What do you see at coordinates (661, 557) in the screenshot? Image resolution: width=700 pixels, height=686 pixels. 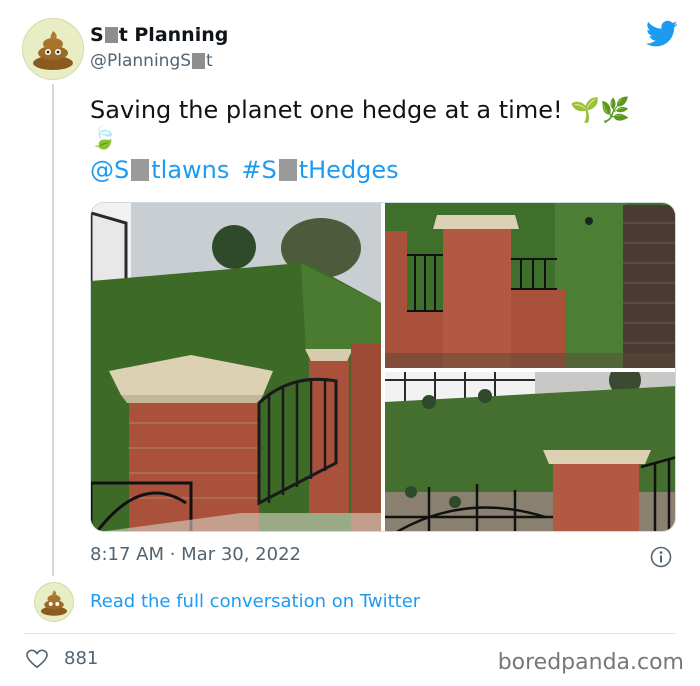 I see `info-icon` at bounding box center [661, 557].